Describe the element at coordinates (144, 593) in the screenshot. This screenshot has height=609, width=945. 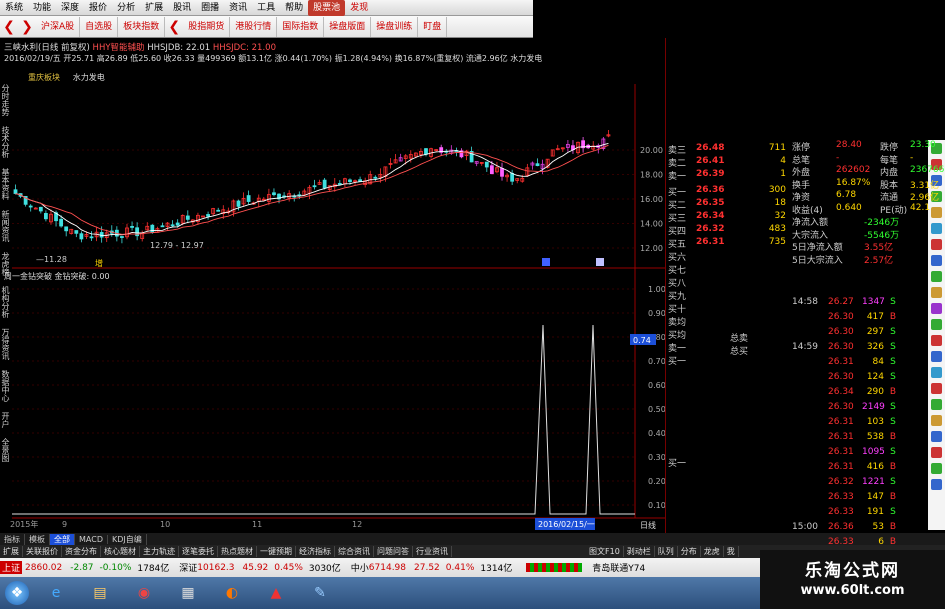
I see `chrome-icon: ◉` at that location.